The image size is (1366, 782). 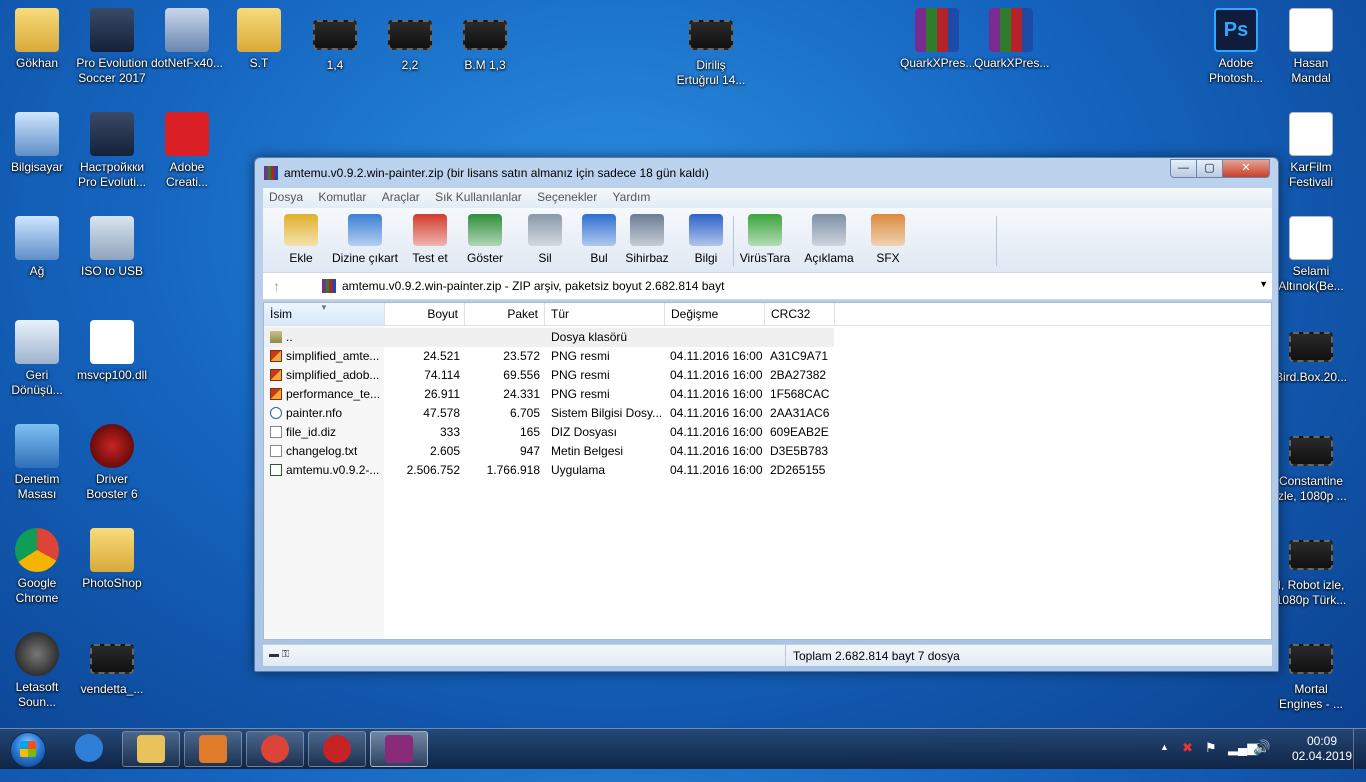 I want to click on desktop-icon: Gökhan, so click(x=37, y=36).